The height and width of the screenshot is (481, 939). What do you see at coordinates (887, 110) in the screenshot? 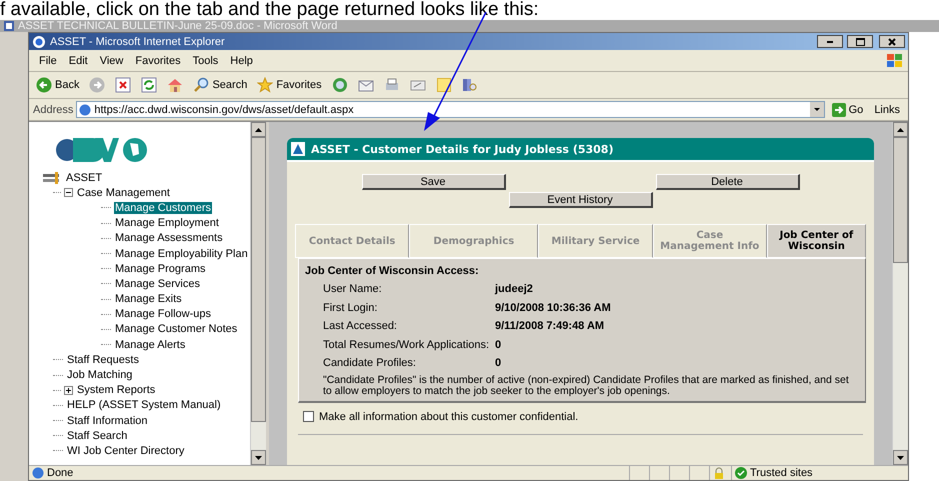
I see `links-button: Links` at bounding box center [887, 110].